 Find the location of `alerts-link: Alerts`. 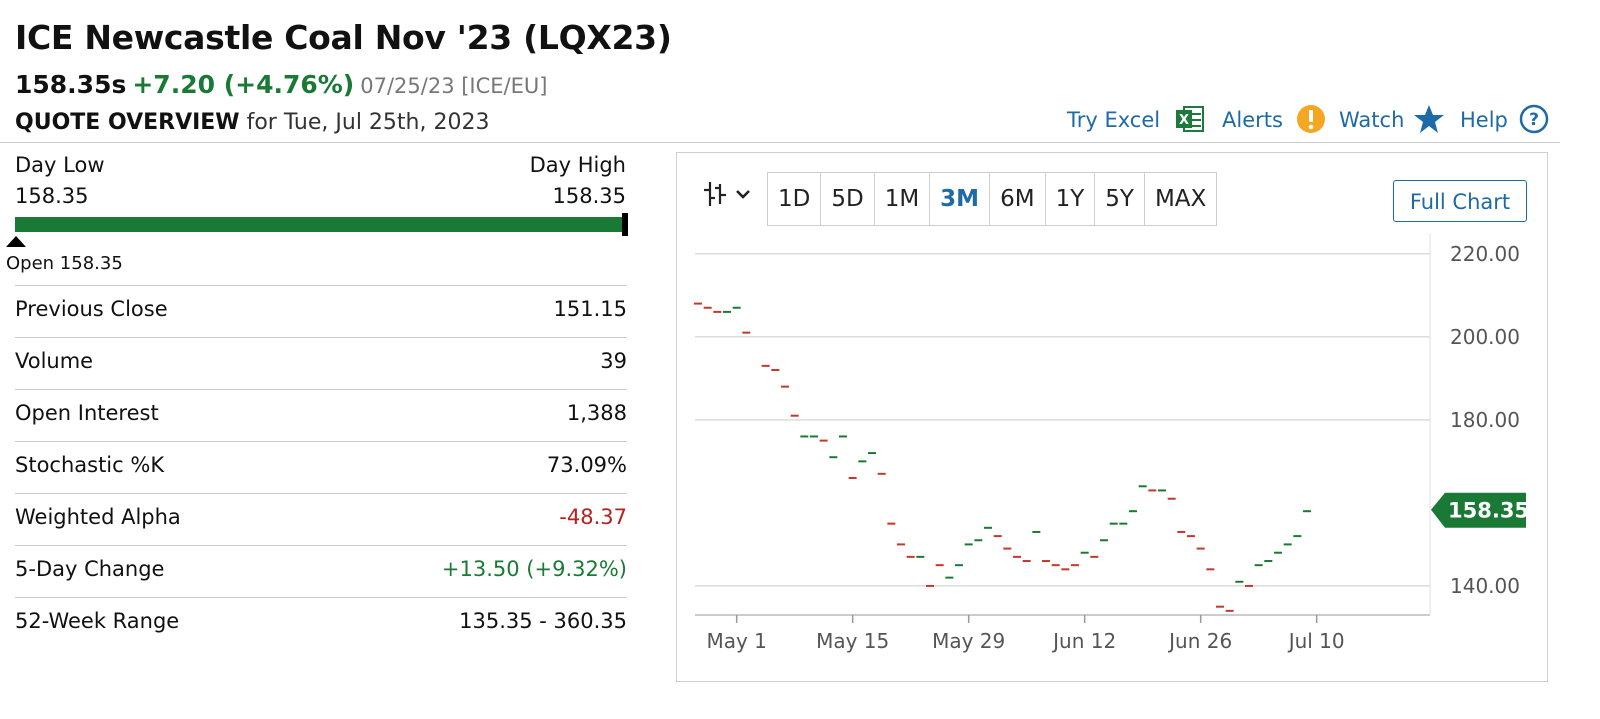

alerts-link: Alerts is located at coordinates (1274, 119).